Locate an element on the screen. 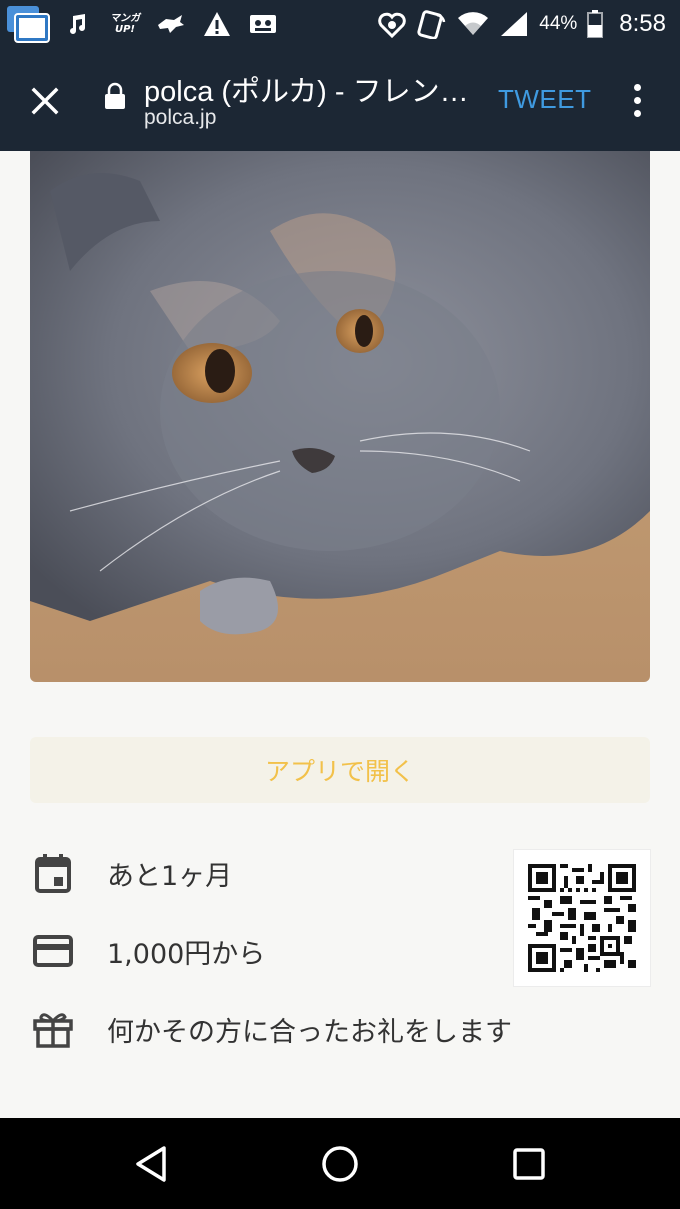 This screenshot has height=1209, width=680. multi-window-icon is located at coordinates (28, 24).